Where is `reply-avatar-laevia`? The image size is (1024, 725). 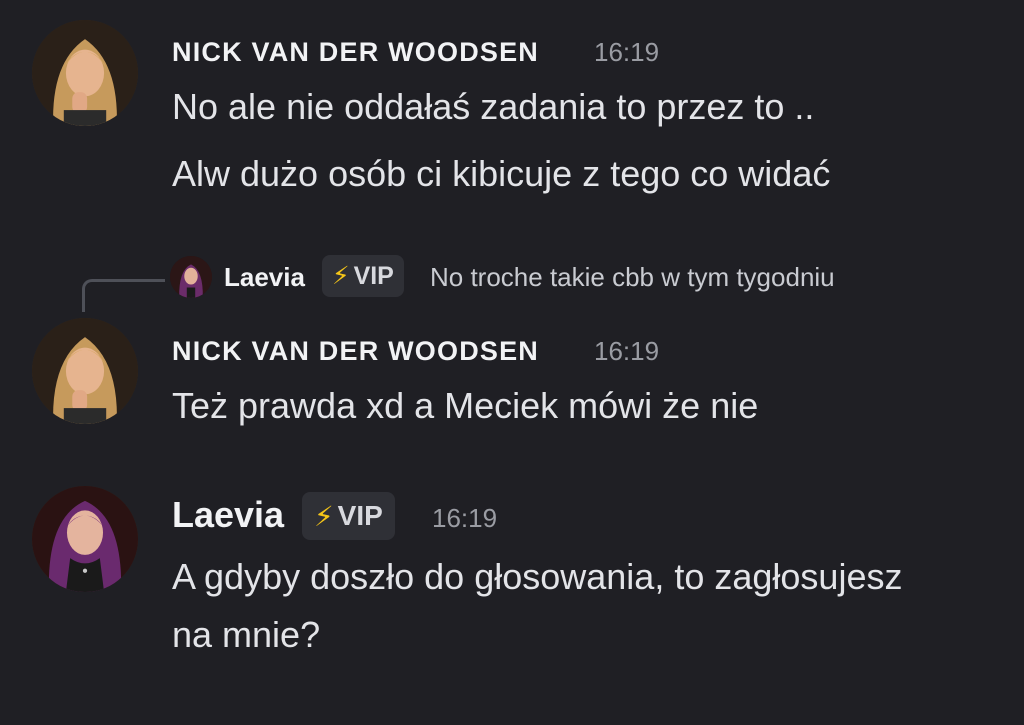 reply-avatar-laevia is located at coordinates (191, 277).